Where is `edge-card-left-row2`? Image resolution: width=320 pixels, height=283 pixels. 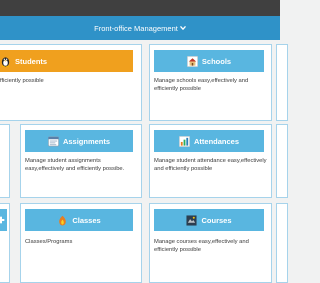
edge-card-left-row2 is located at coordinates (5, 161).